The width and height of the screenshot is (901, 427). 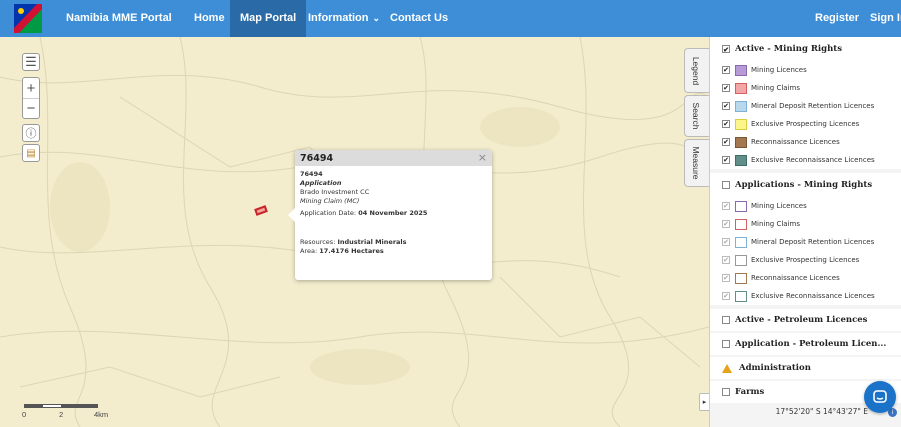 What do you see at coordinates (779, 206) in the screenshot?
I see `layer-label: Mining Licences` at bounding box center [779, 206].